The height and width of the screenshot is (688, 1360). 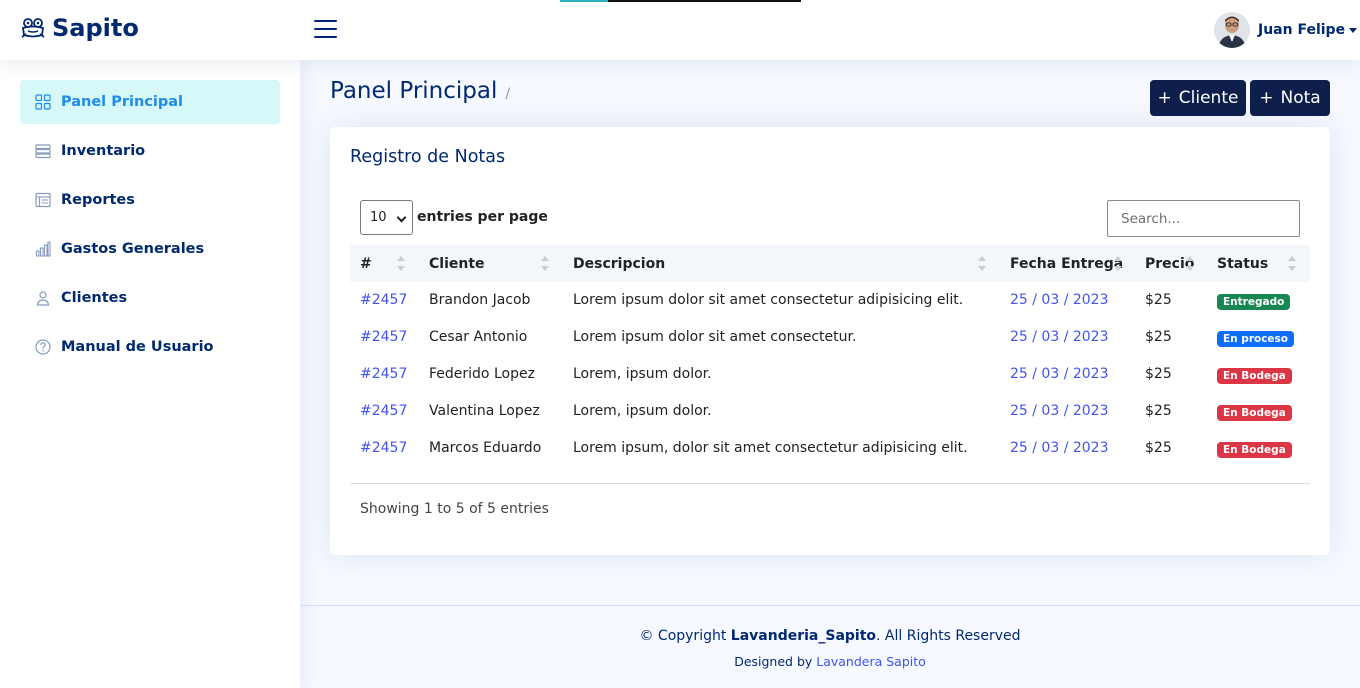 What do you see at coordinates (103, 151) in the screenshot?
I see `sidebar-item-label: Inventario` at bounding box center [103, 151].